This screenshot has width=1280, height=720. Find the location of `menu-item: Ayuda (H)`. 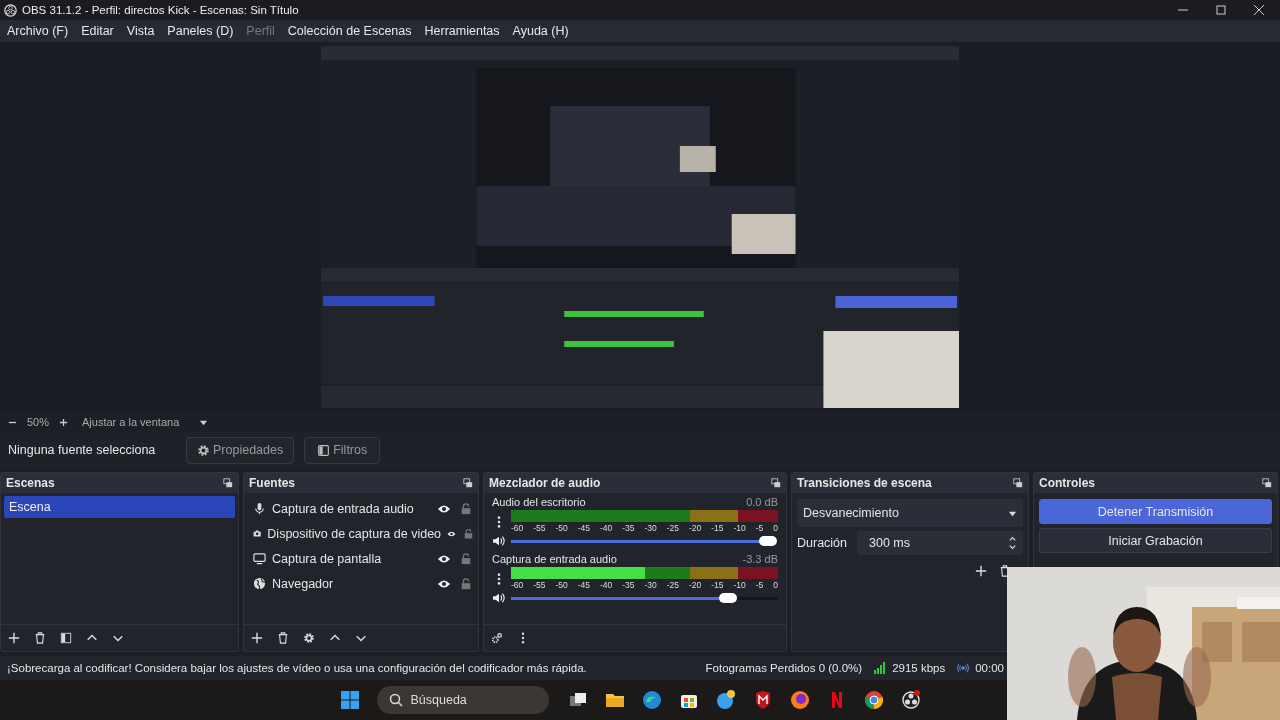

menu-item: Ayuda (H) is located at coordinates (540, 31).